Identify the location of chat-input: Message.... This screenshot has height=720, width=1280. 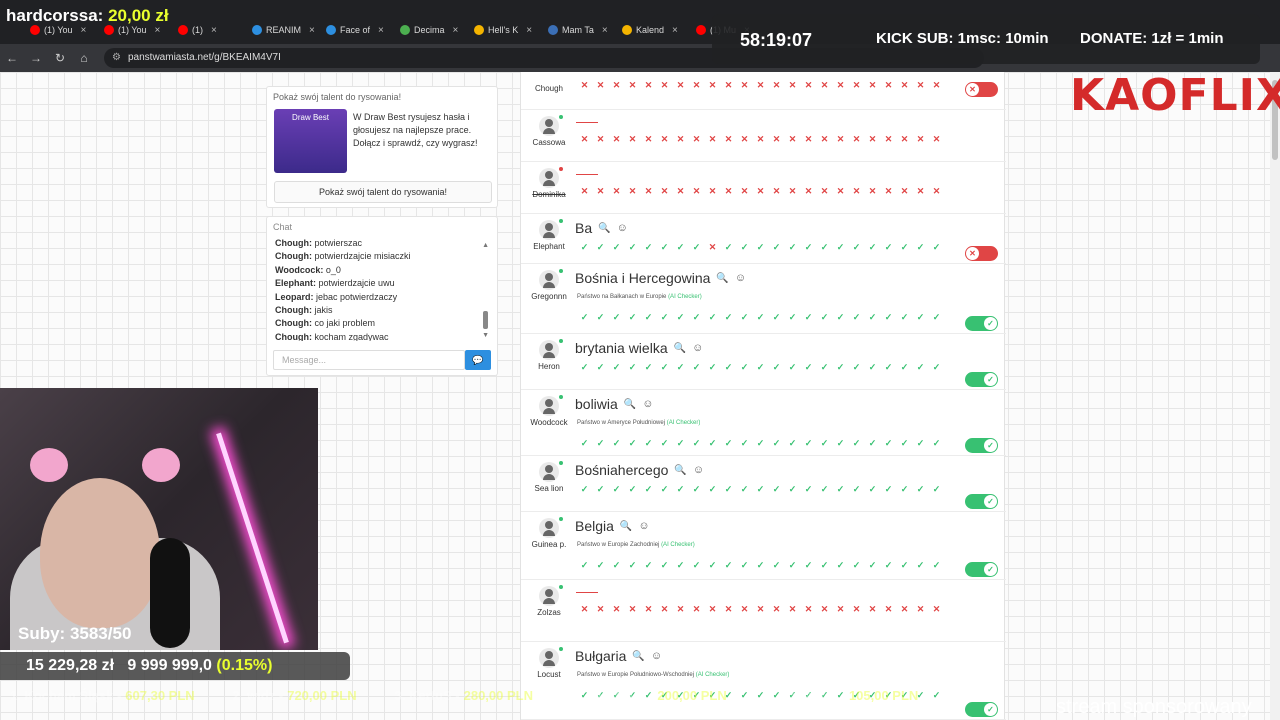
(369, 360).